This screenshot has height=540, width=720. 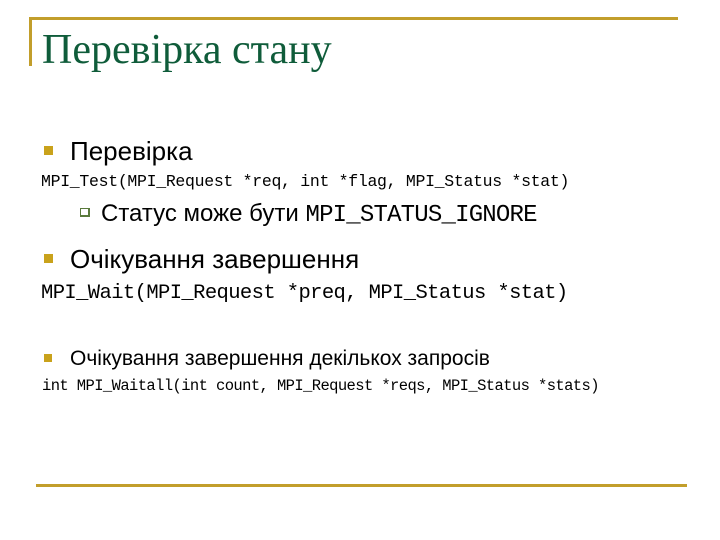 What do you see at coordinates (421, 215) in the screenshot?
I see `subitem-status-code: MPI_STATUS_IGNORE` at bounding box center [421, 215].